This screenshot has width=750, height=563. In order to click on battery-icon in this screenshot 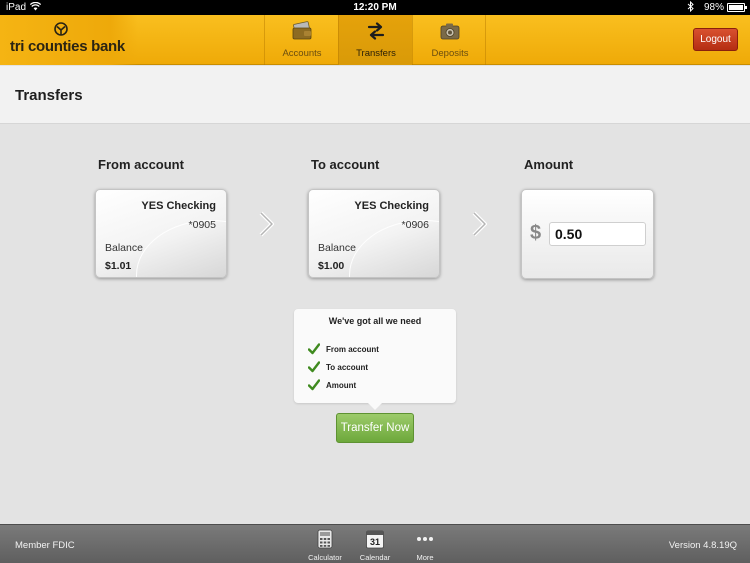, I will do `click(737, 7)`.